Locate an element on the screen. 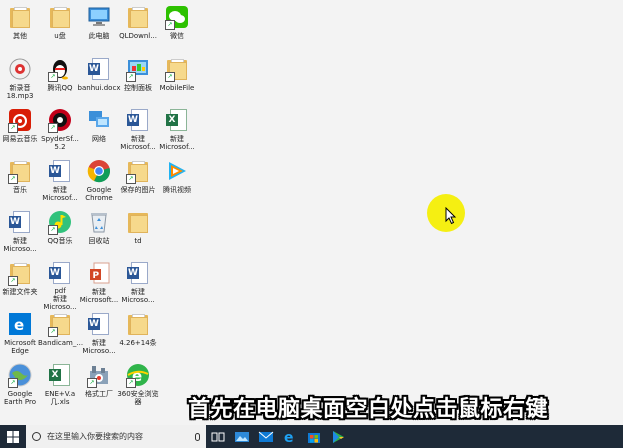 This screenshot has width=623, height=448. icon-label: 腾讯QQ is located at coordinates (60, 88).